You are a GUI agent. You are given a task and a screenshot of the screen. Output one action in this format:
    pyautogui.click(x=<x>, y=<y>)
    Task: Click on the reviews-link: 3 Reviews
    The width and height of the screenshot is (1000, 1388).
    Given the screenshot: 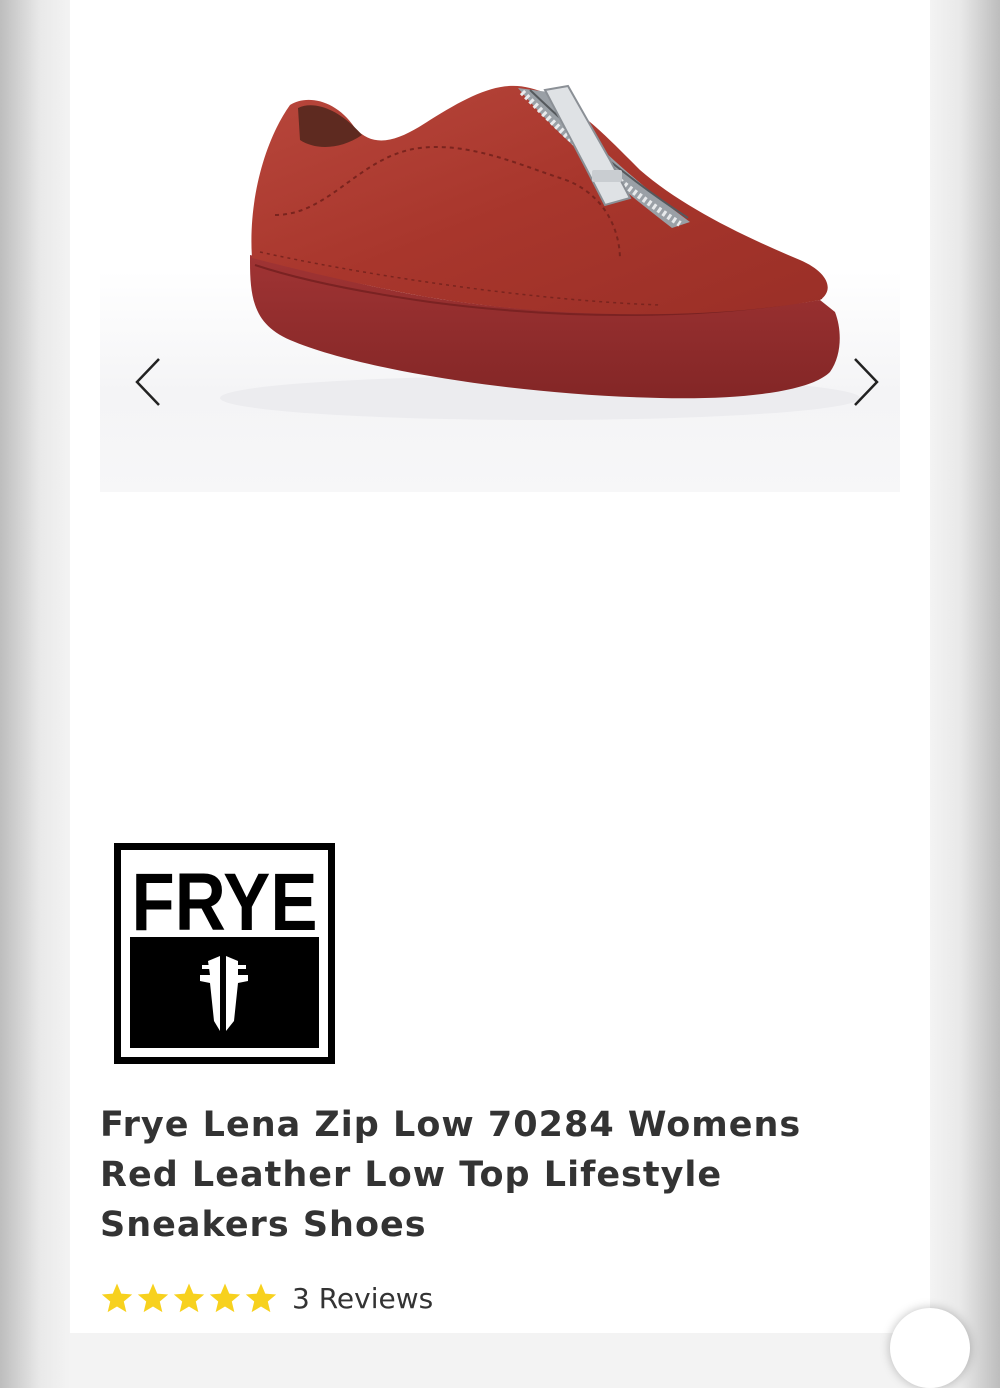 What is the action you would take?
    pyautogui.click(x=362, y=1298)
    